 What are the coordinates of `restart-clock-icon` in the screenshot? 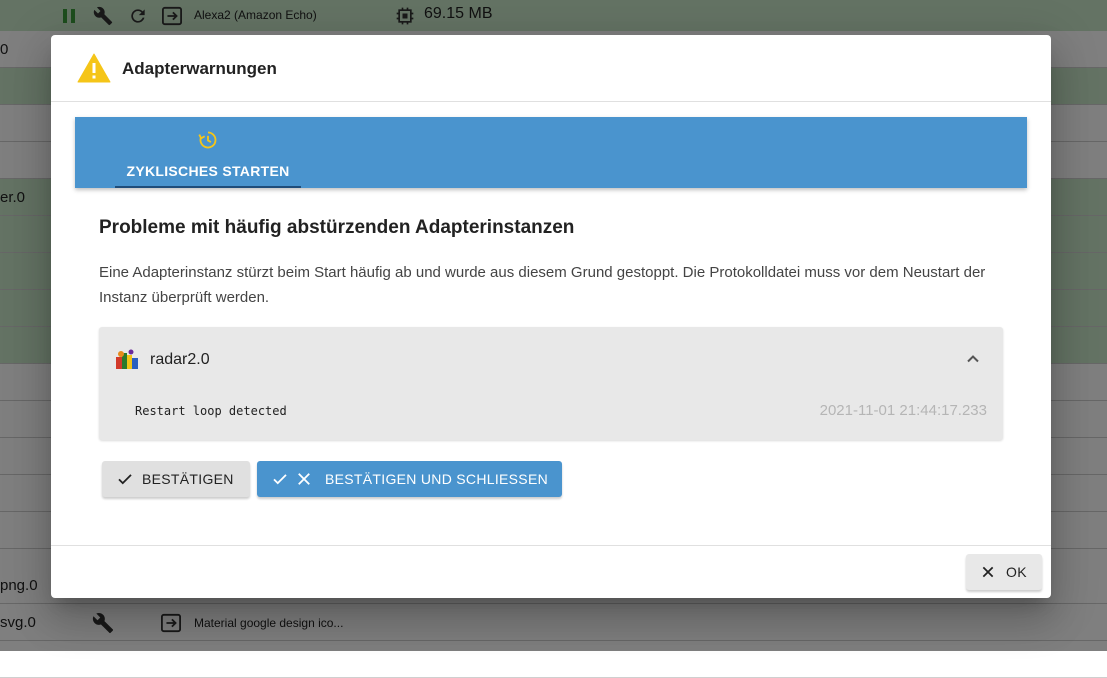 It's located at (208, 140).